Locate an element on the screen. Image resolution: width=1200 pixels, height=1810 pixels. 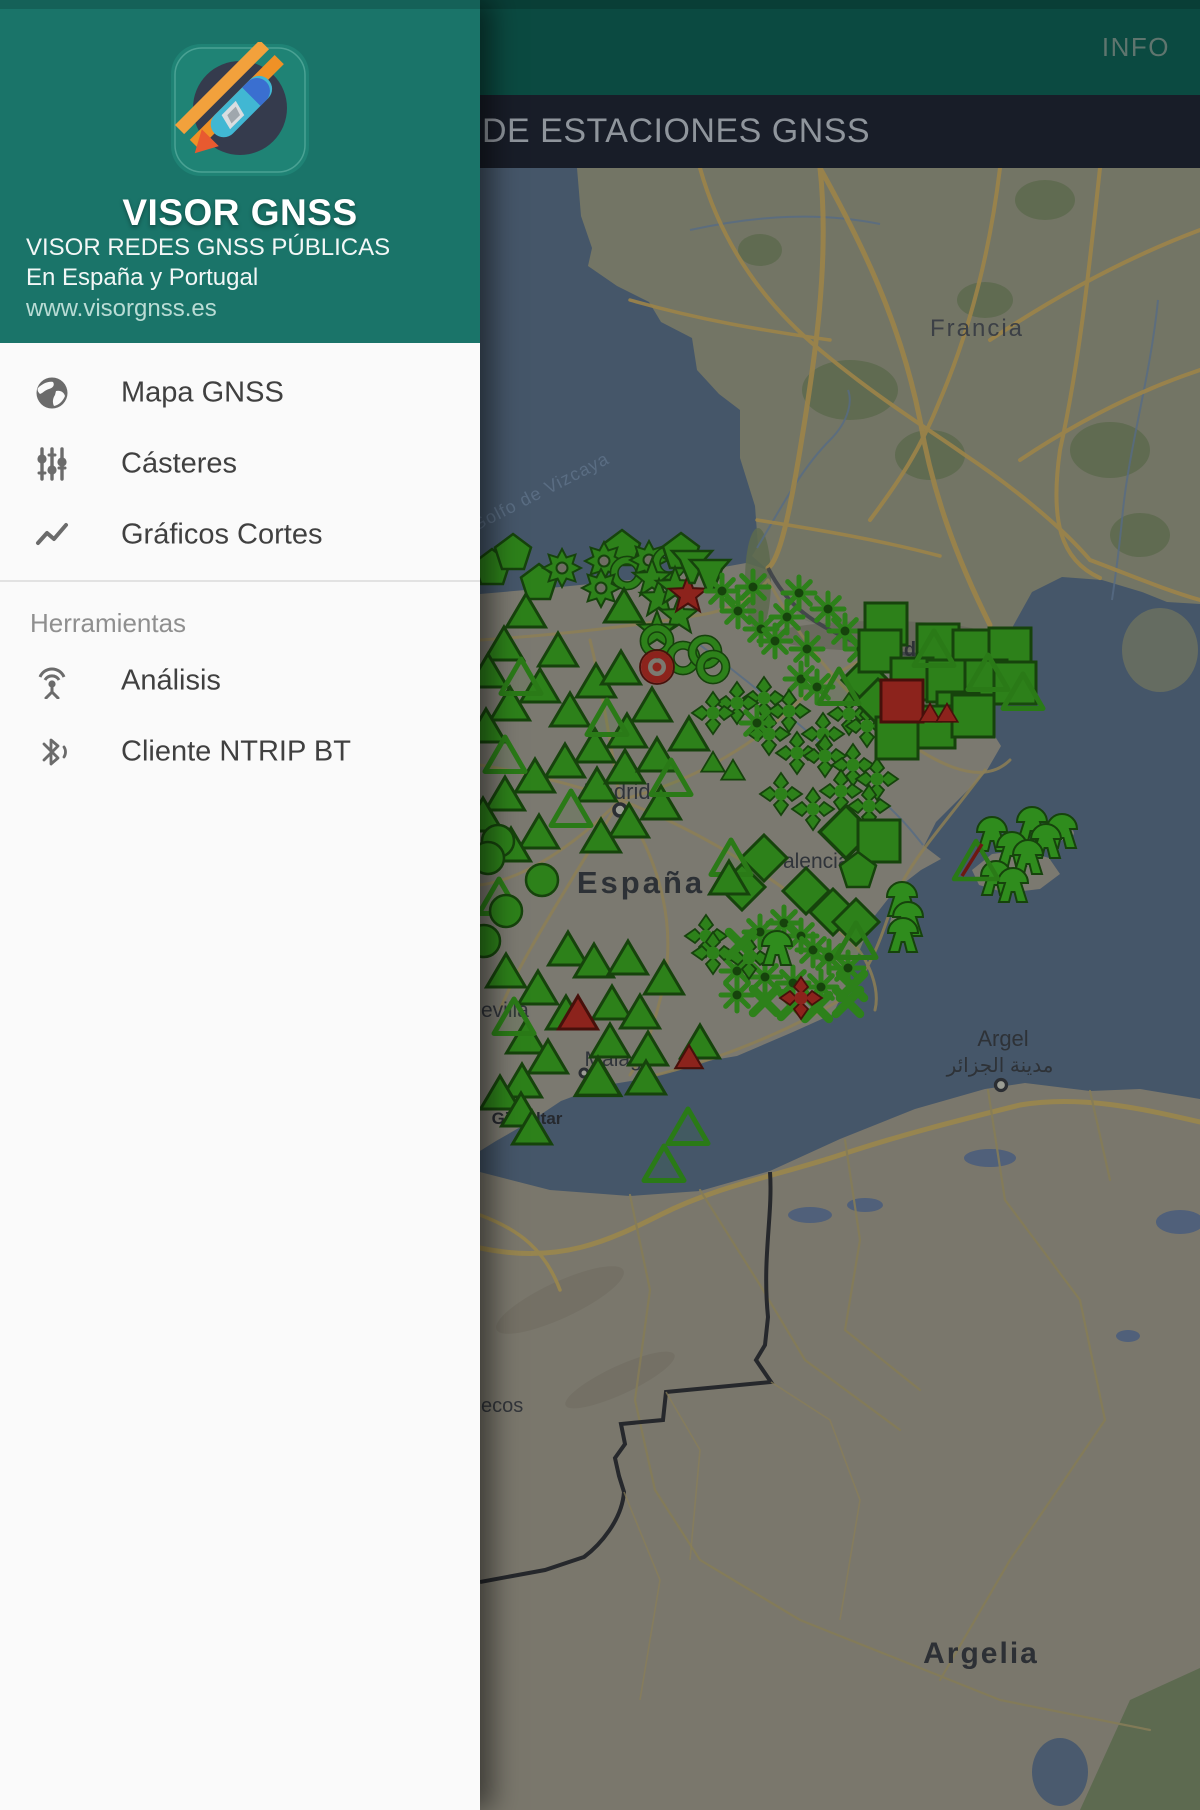
app-logo-icon is located at coordinates (240, 109).